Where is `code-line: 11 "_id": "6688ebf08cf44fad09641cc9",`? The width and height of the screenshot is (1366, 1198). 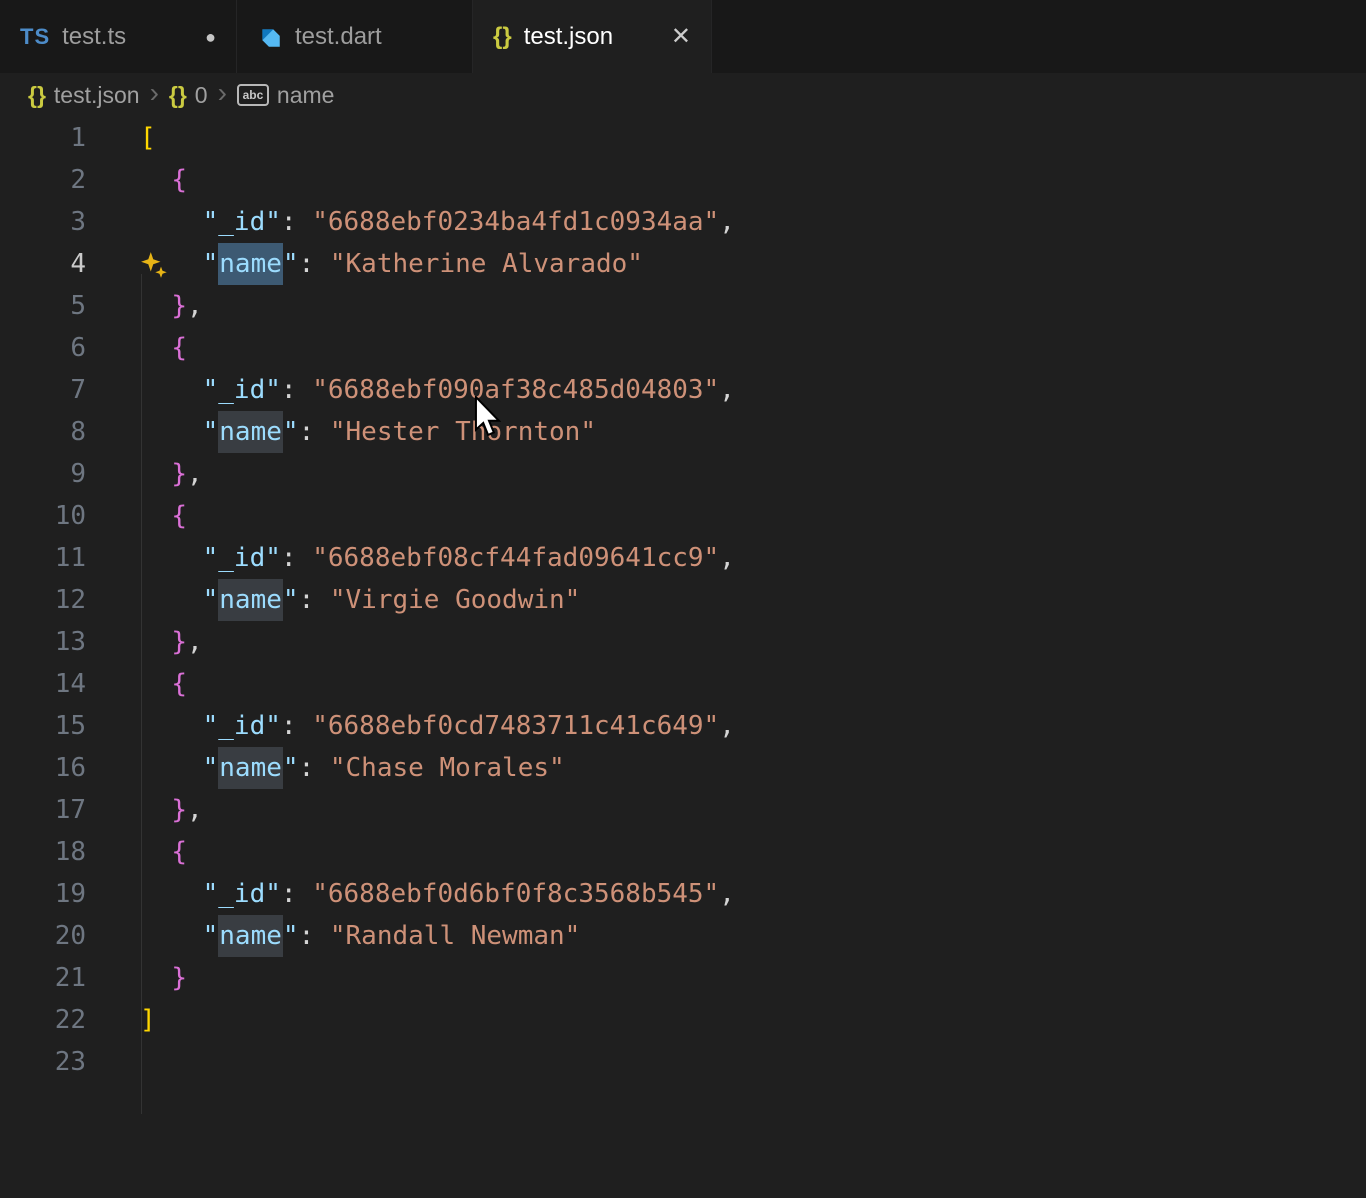 code-line: 11 "_id": "6688ebf08cf44fad09641cc9", is located at coordinates (683, 558).